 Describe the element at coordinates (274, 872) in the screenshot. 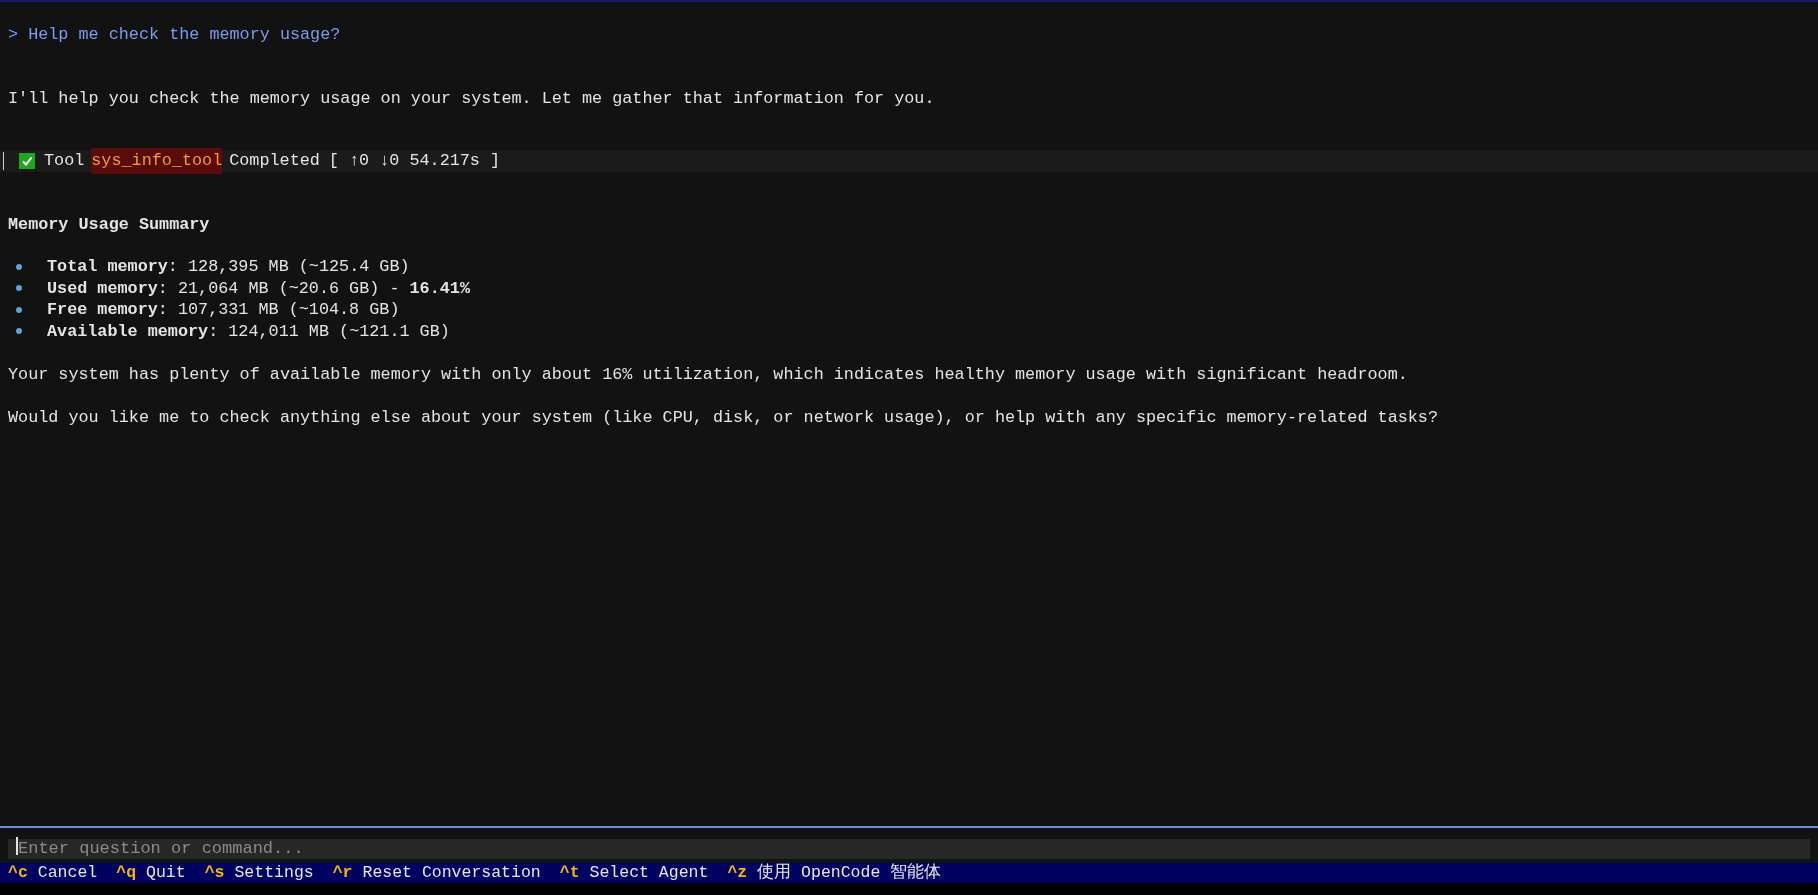

I see `shortcut-label: Settings` at that location.